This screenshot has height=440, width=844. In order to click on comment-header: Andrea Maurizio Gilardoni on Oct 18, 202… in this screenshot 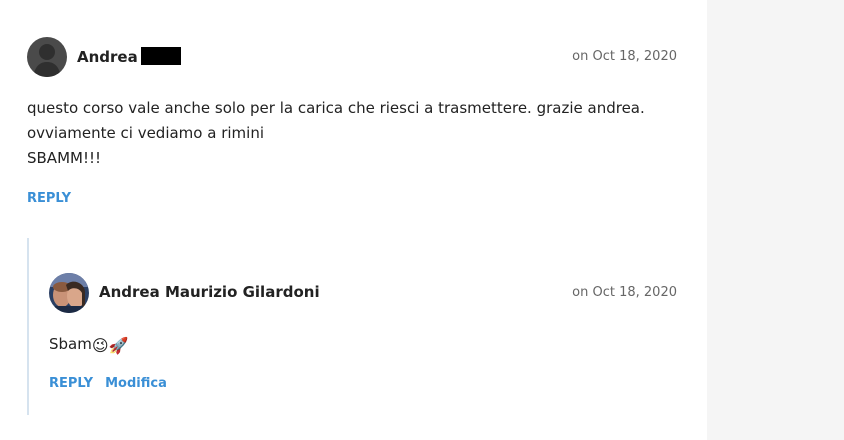, I will do `click(363, 293)`.